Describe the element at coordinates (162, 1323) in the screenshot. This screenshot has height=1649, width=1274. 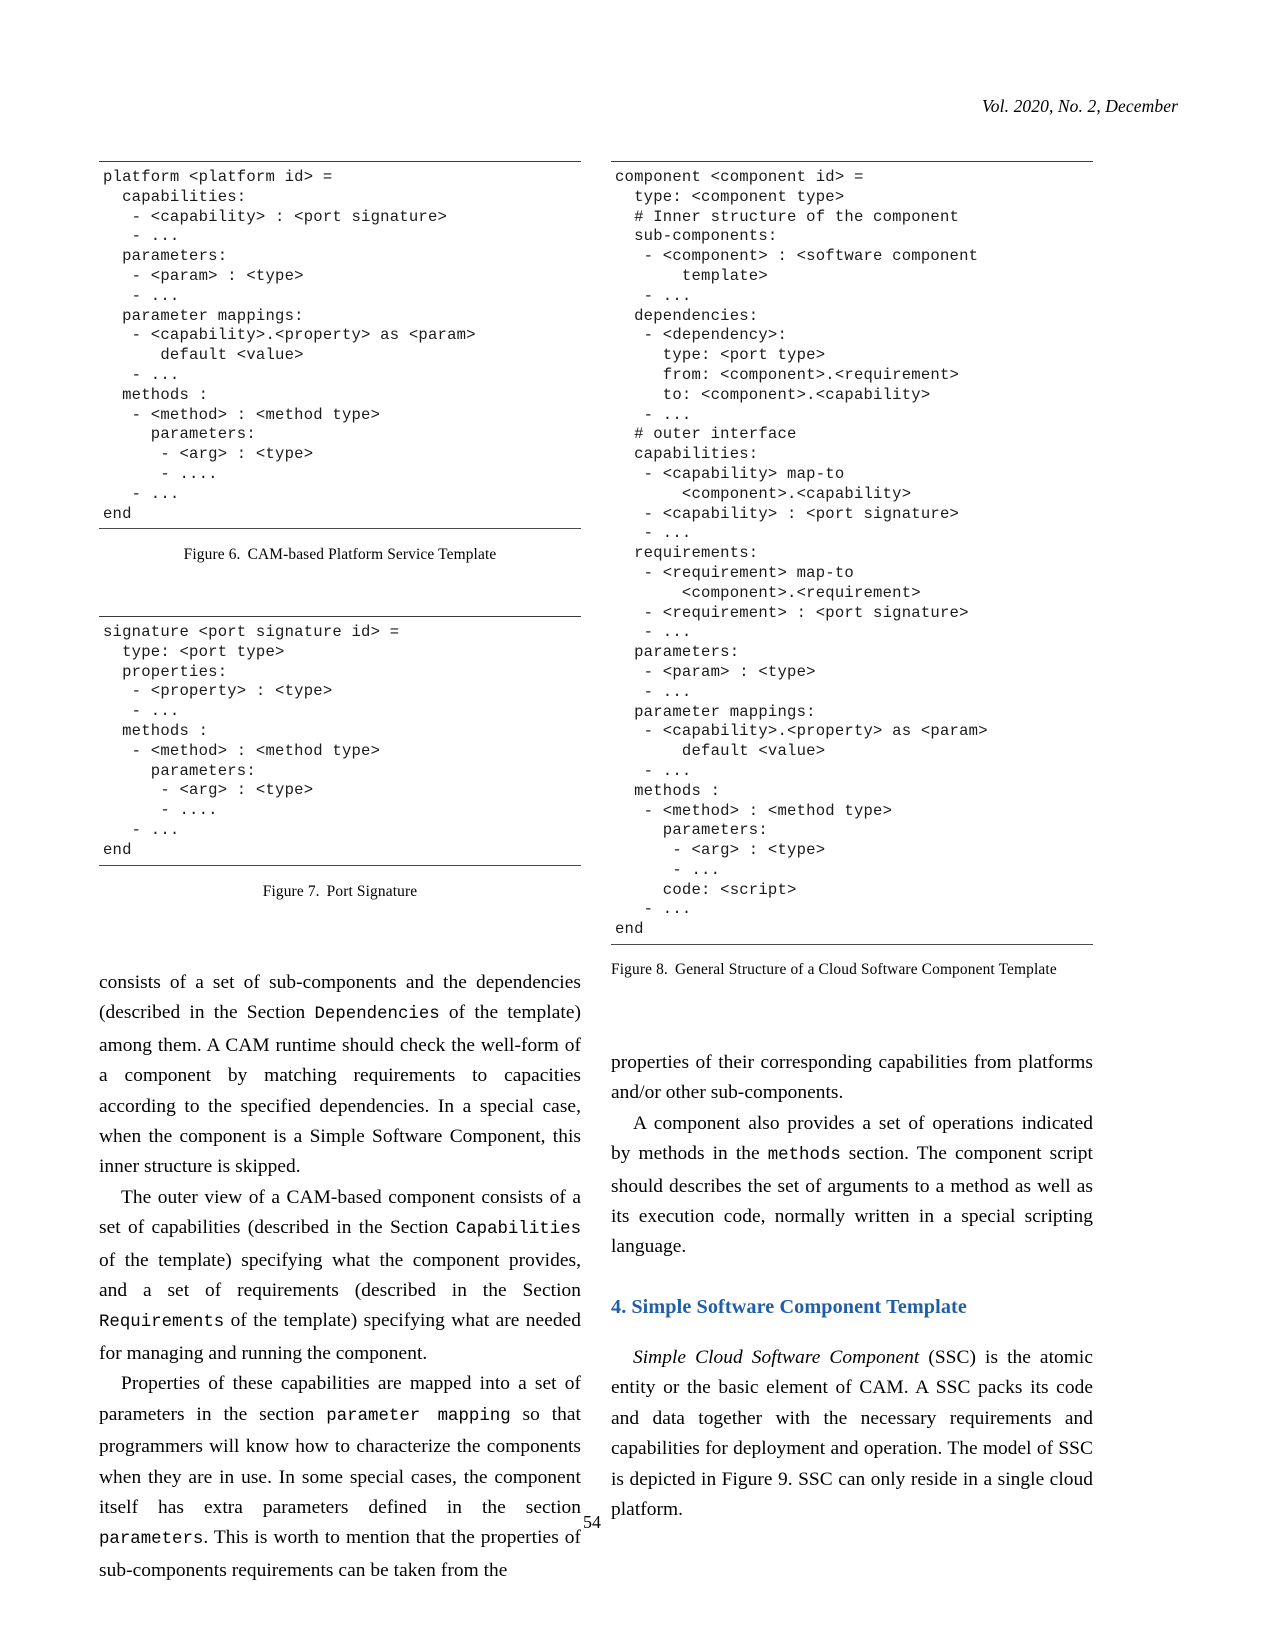
I see `left-para2-code-requirements: Requirements` at that location.